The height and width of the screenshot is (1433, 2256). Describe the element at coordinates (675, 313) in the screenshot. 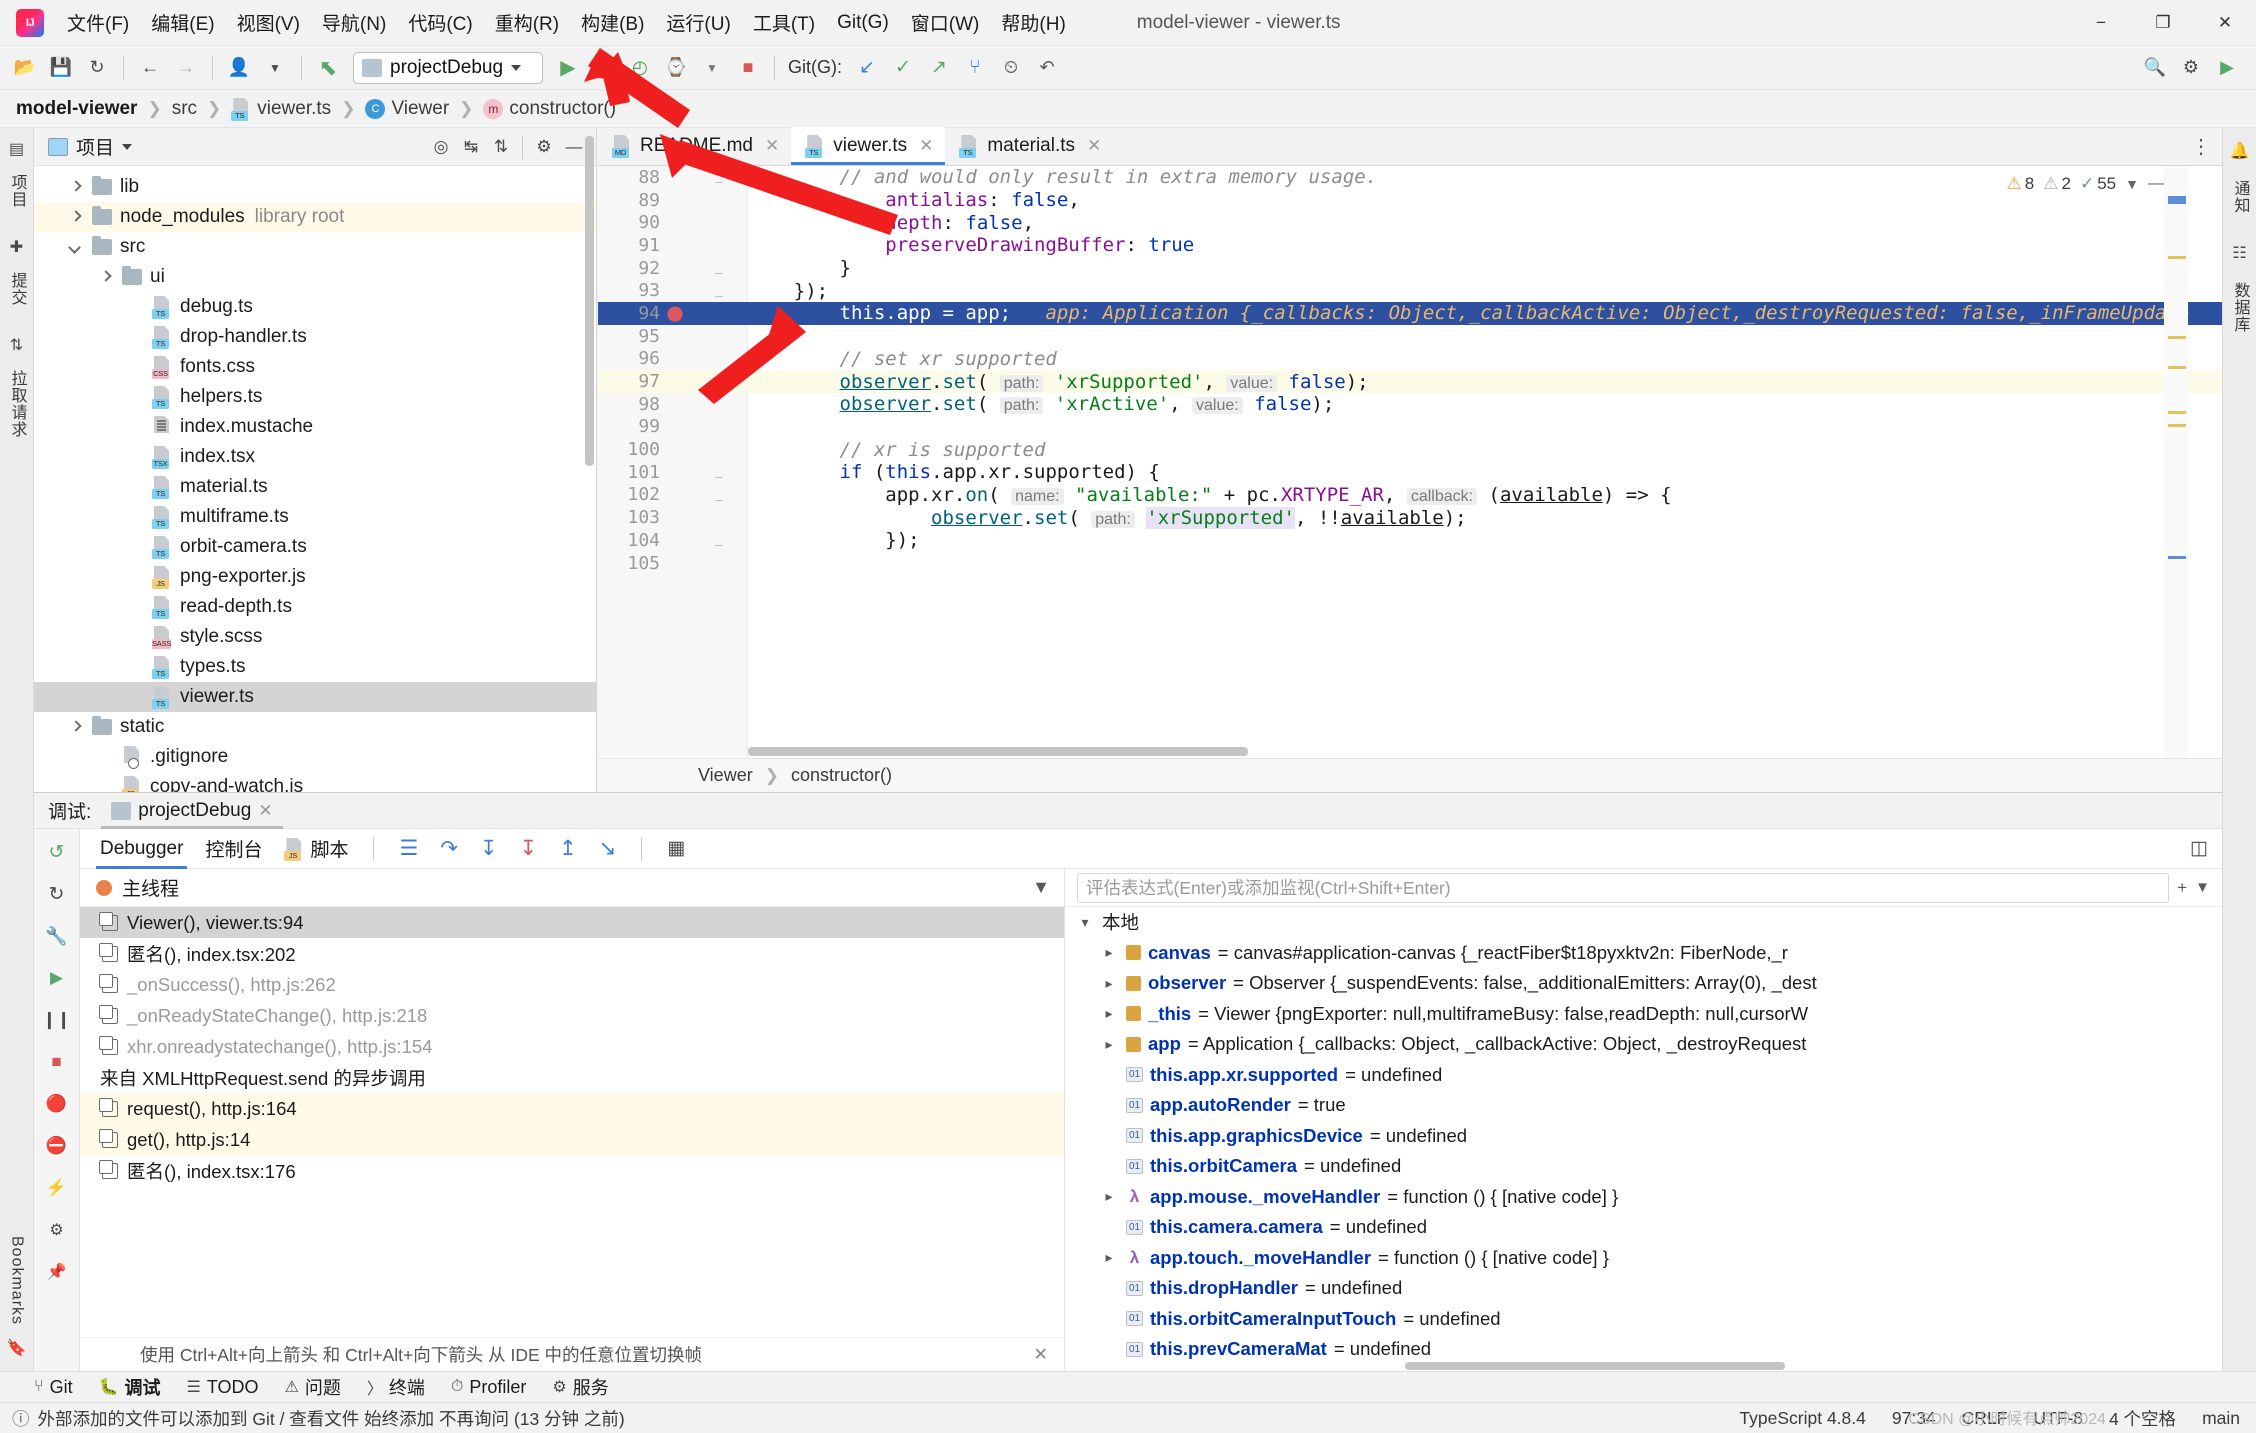

I see `breakpoint-marker: ⬤` at that location.